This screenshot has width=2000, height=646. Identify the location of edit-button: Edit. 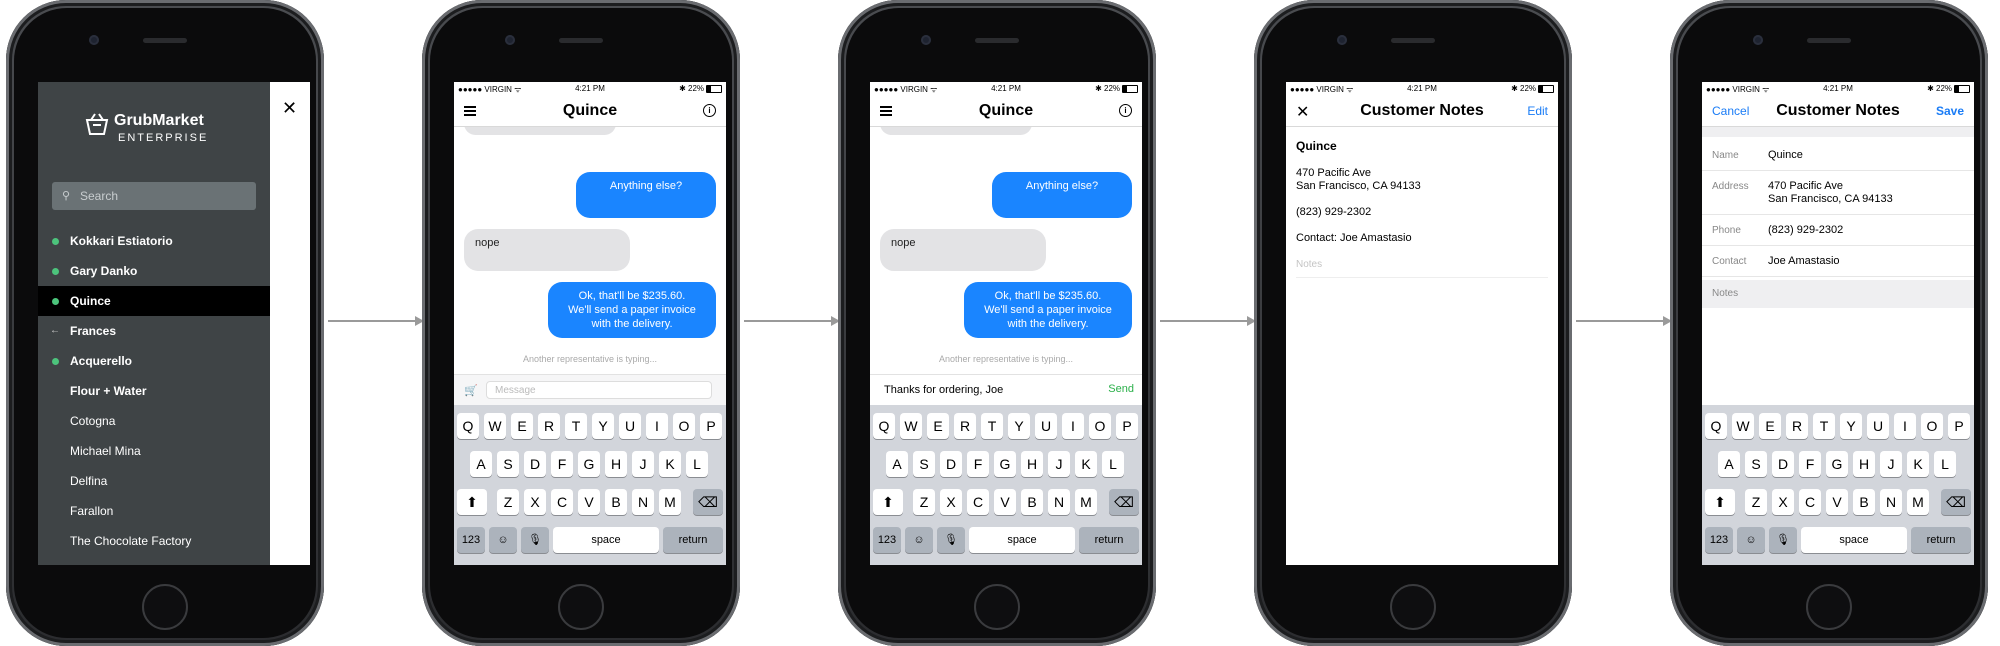
(1537, 111).